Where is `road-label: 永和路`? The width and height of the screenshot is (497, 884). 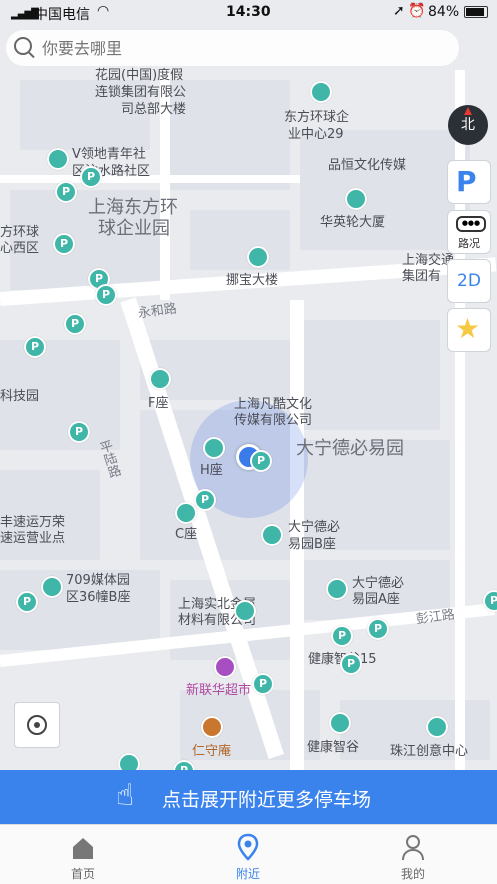
road-label: 永和路 is located at coordinates (157, 311).